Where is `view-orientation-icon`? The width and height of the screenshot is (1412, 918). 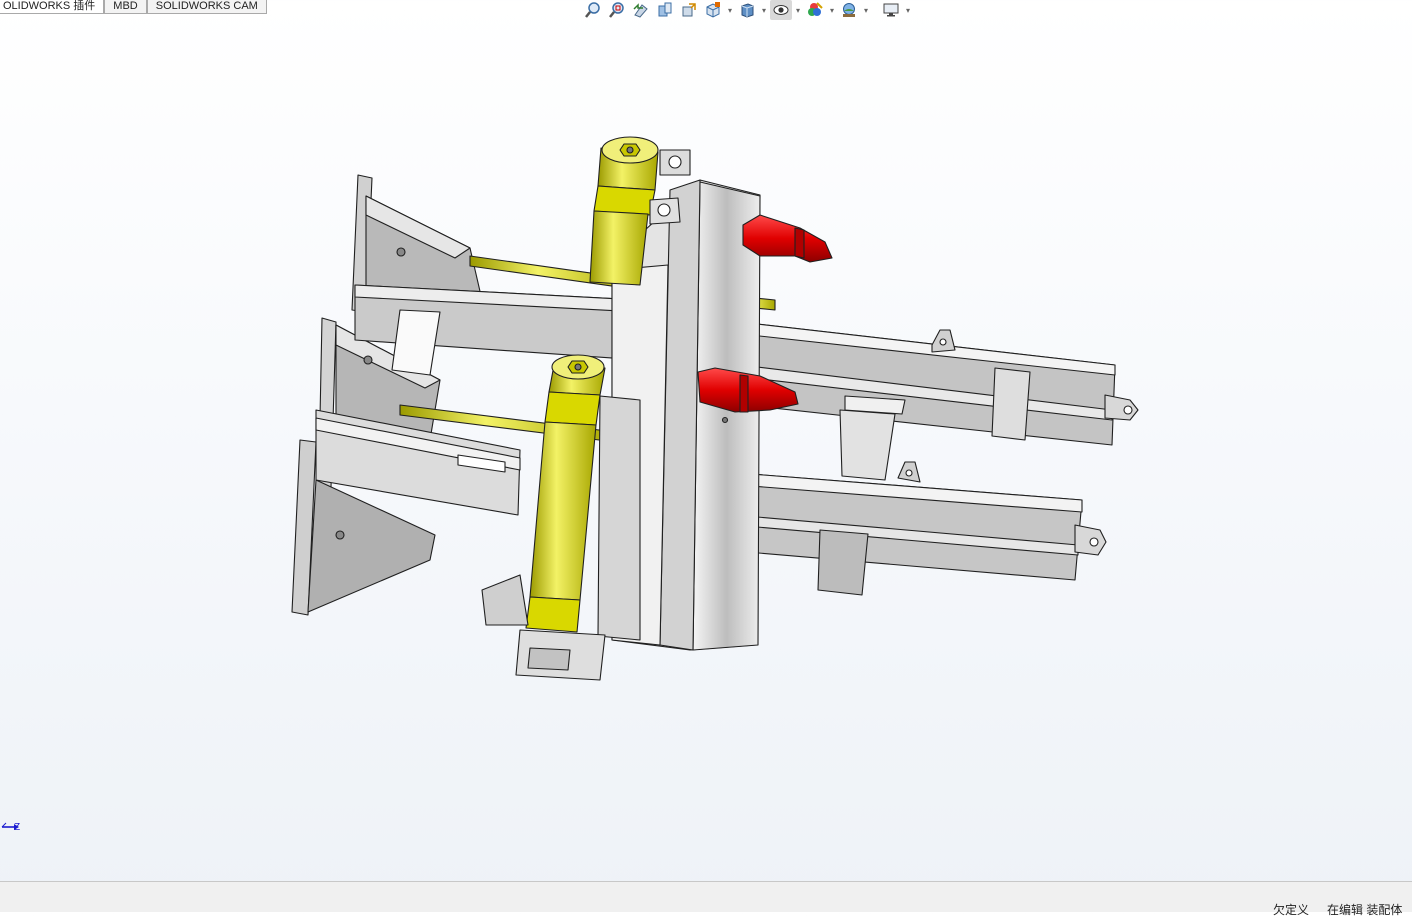 view-orientation-icon is located at coordinates (713, 10).